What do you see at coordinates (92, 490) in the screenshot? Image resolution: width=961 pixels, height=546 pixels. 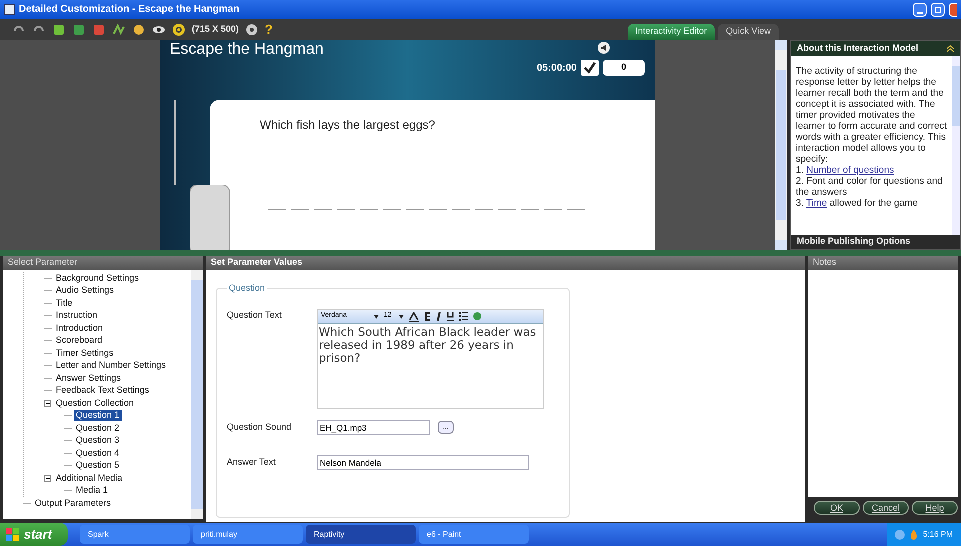 I see `tree-item: Media 1` at bounding box center [92, 490].